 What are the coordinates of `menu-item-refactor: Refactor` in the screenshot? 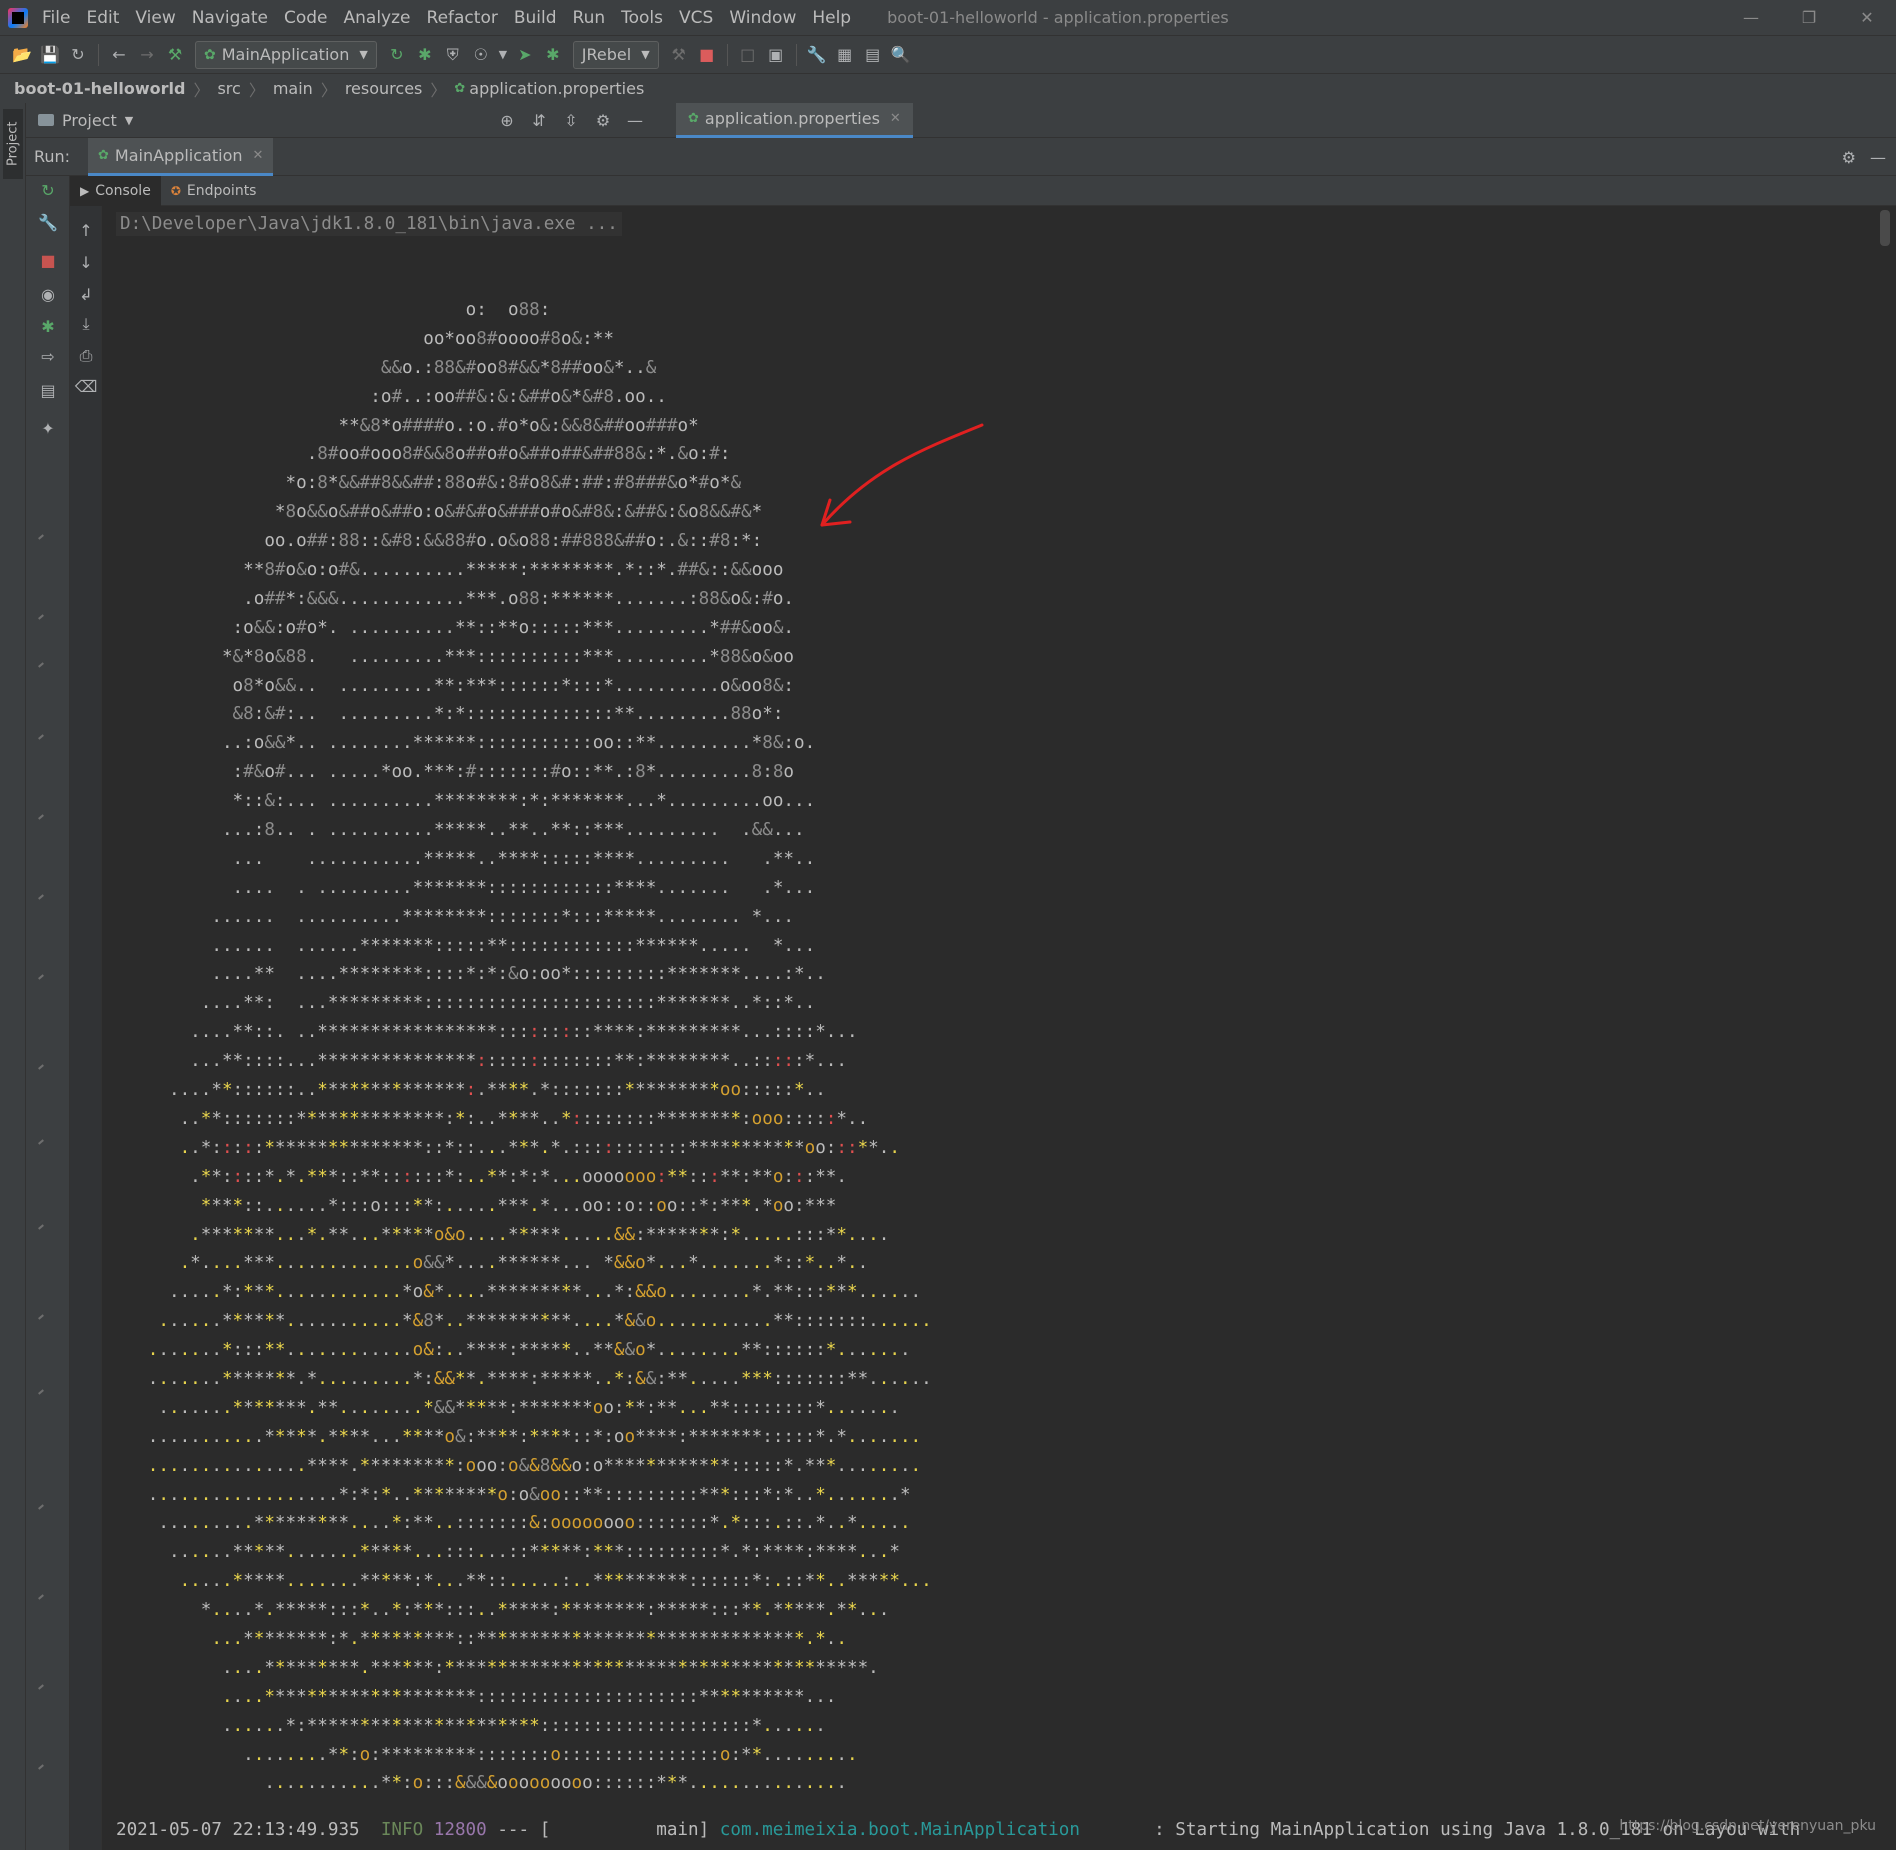 It's located at (462, 18).